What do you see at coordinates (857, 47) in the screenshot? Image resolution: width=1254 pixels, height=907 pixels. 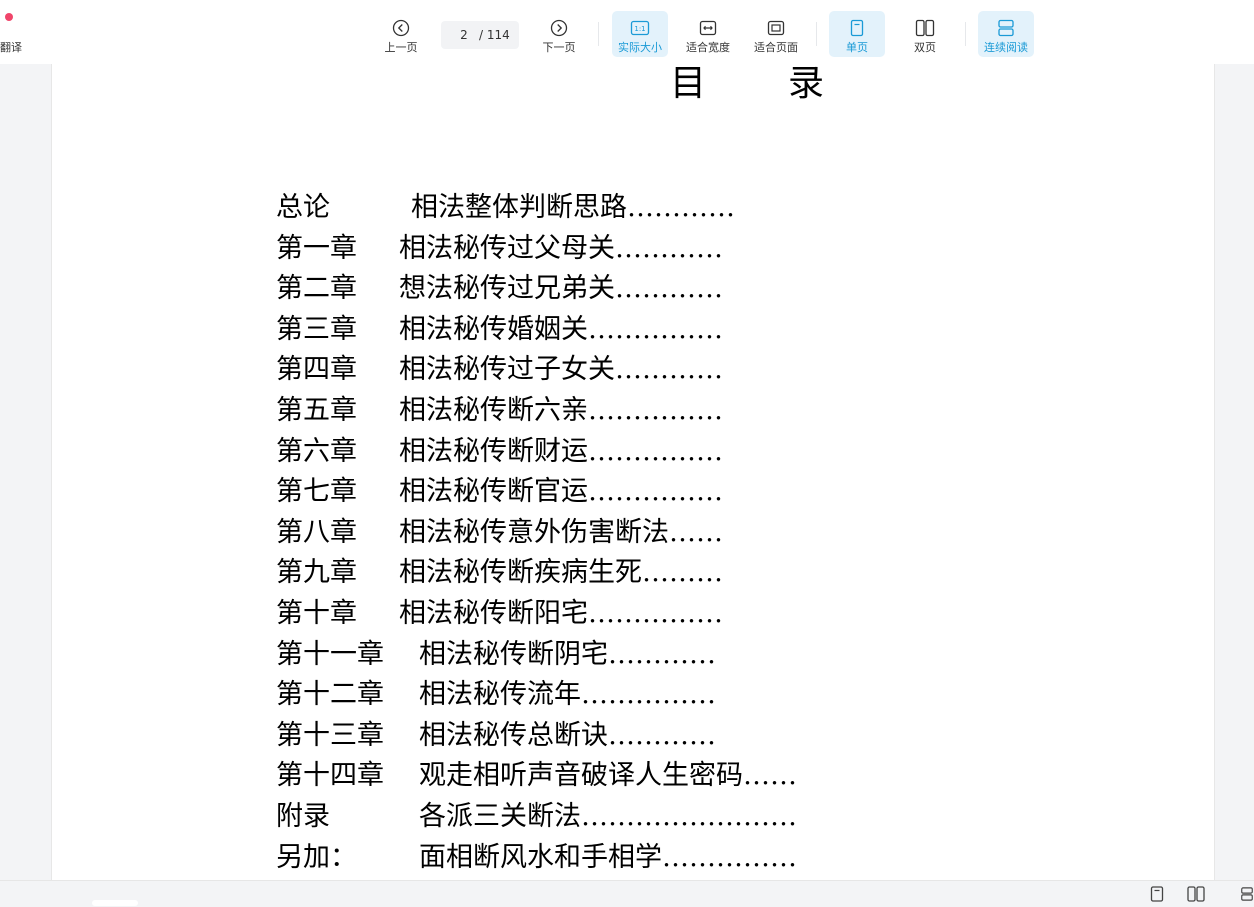 I see `single-page-label: 单页` at bounding box center [857, 47].